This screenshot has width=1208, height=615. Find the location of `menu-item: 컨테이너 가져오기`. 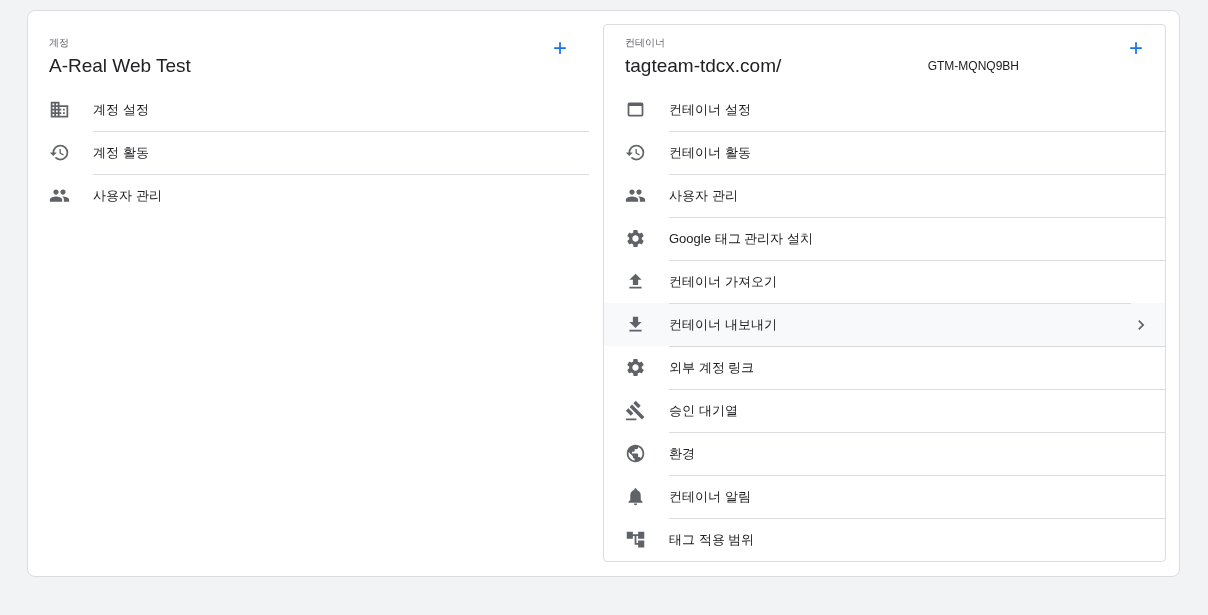

menu-item: 컨테이너 가져오기 is located at coordinates (917, 281).